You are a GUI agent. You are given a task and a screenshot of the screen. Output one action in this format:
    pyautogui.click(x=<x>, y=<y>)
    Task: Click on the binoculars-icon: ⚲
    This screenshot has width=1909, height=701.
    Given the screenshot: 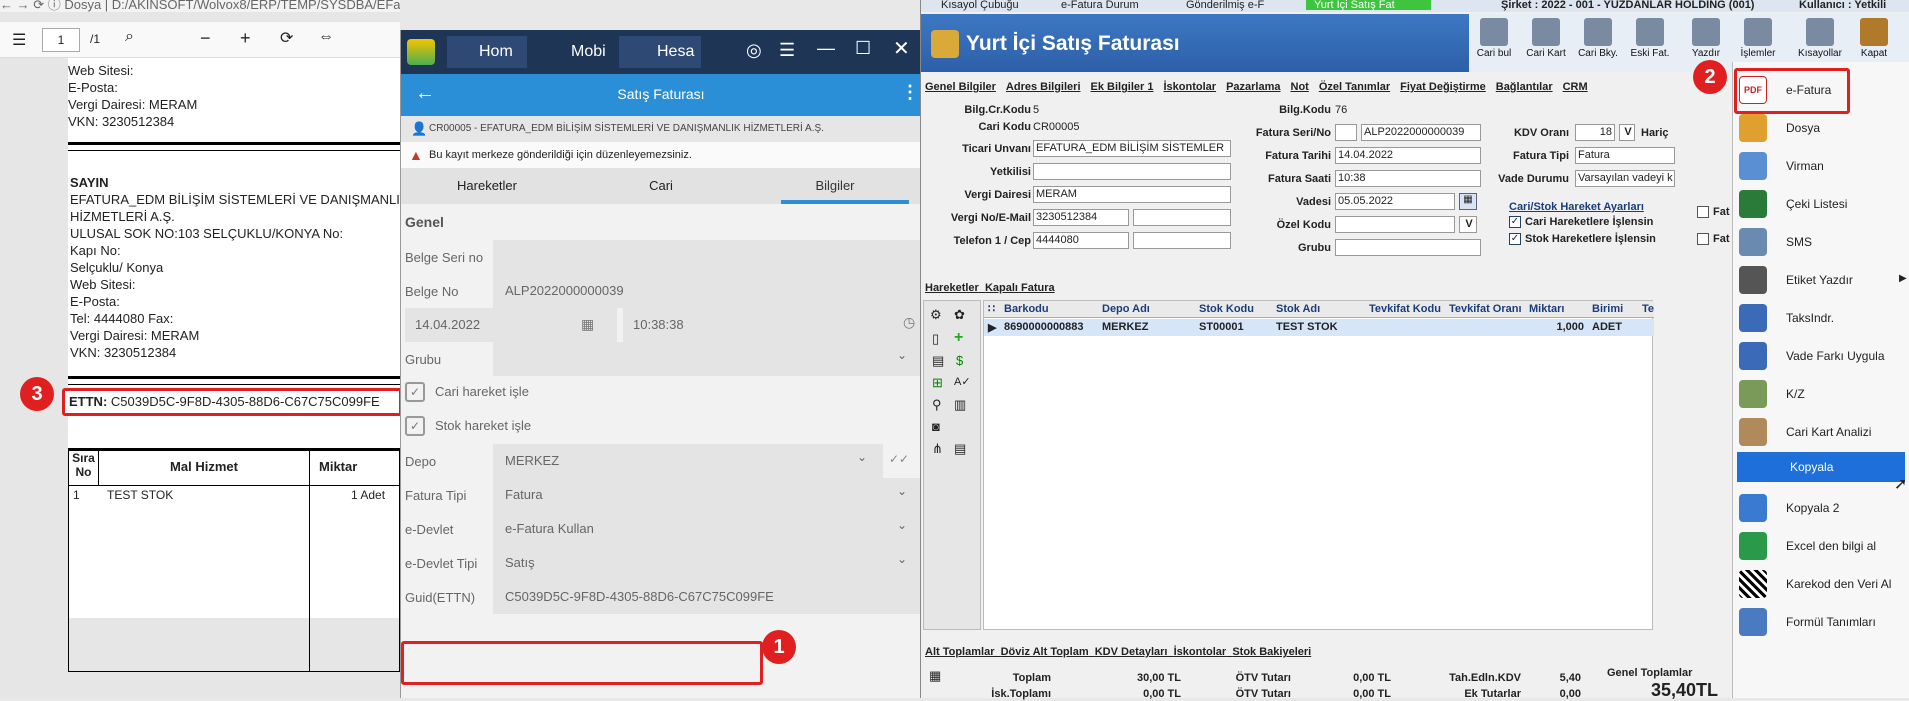 What is the action you would take?
    pyautogui.click(x=937, y=405)
    